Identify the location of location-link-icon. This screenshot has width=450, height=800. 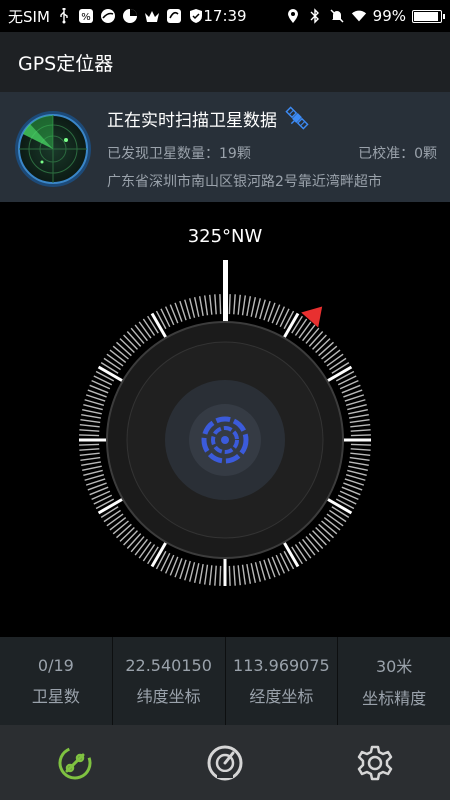
(75, 762).